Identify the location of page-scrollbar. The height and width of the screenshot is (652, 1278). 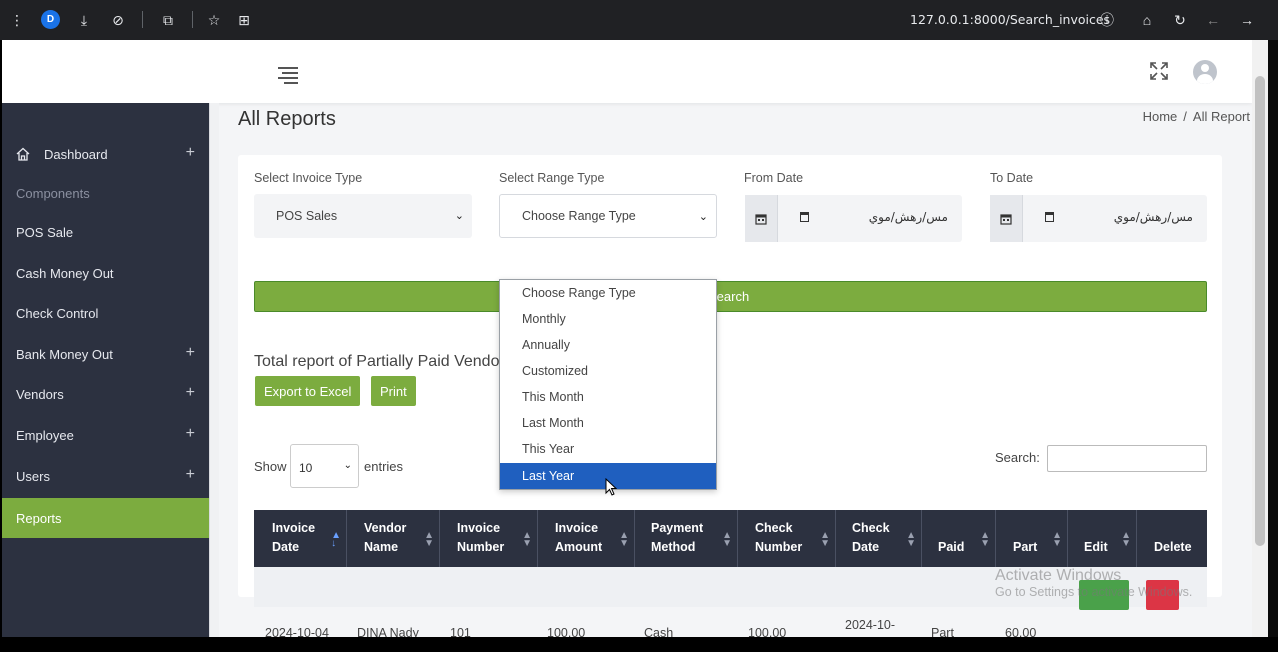
(1260, 338).